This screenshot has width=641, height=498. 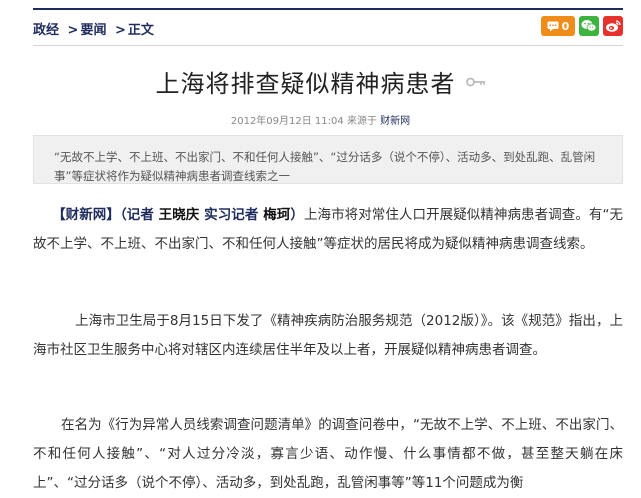 I want to click on article-title: 上海将排查疑似精神病患者, so click(x=305, y=84).